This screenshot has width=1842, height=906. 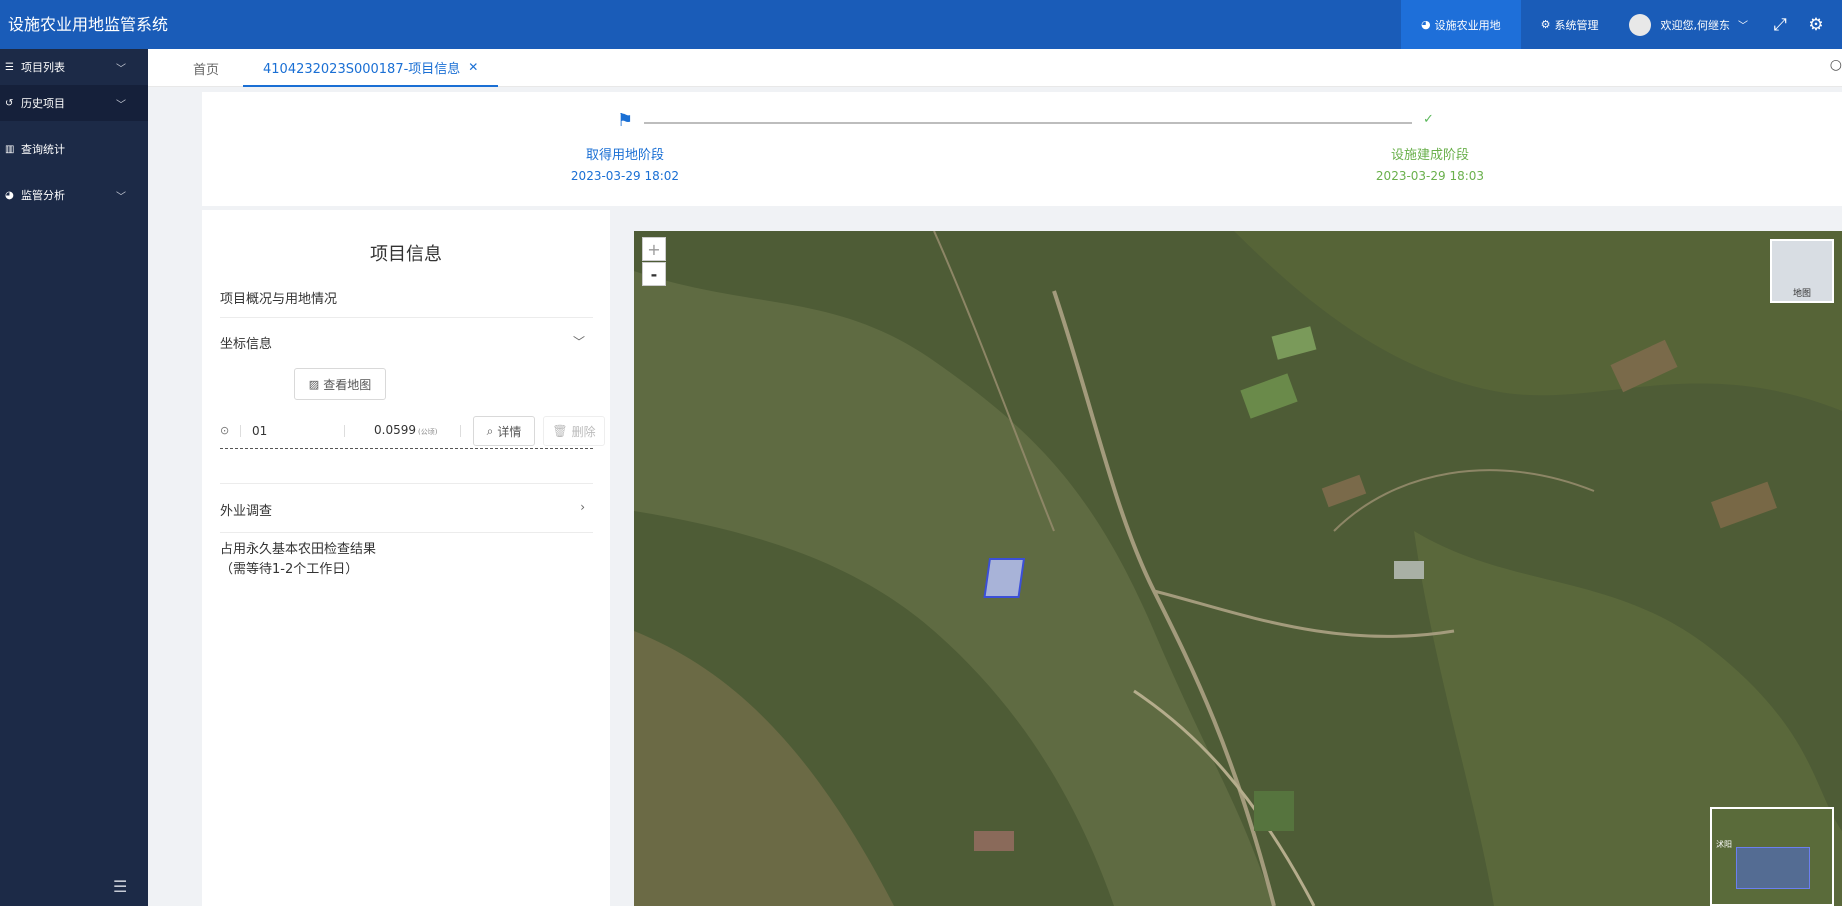 What do you see at coordinates (347, 384) in the screenshot?
I see `view-map-label: 查看地图` at bounding box center [347, 384].